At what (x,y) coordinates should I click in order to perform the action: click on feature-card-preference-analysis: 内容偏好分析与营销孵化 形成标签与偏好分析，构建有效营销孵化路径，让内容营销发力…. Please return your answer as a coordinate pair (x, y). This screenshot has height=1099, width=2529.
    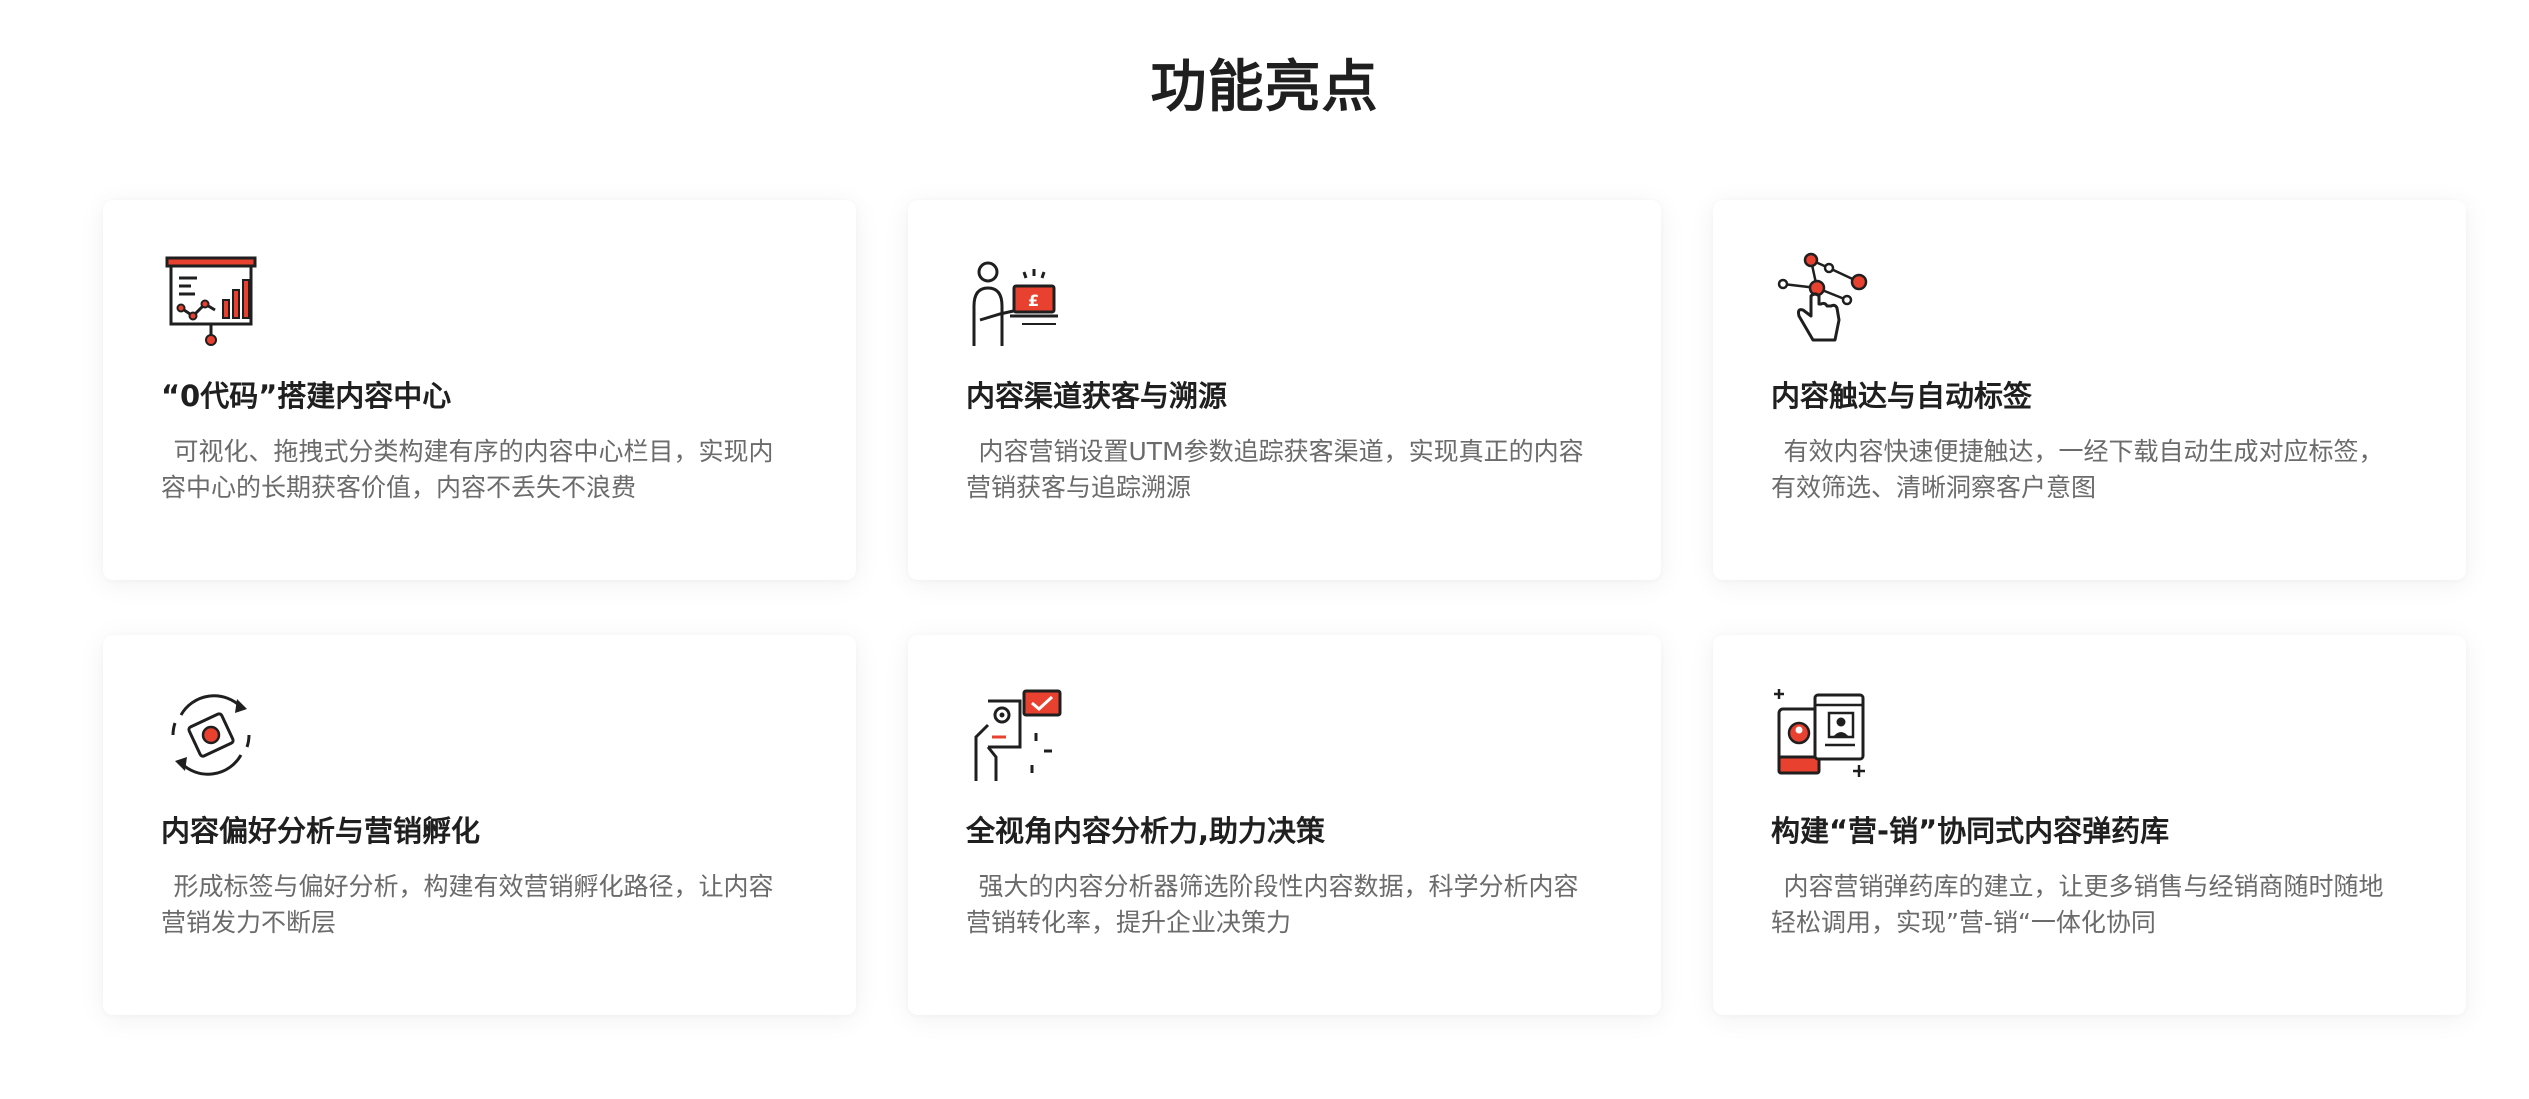
    Looking at the image, I should click on (479, 825).